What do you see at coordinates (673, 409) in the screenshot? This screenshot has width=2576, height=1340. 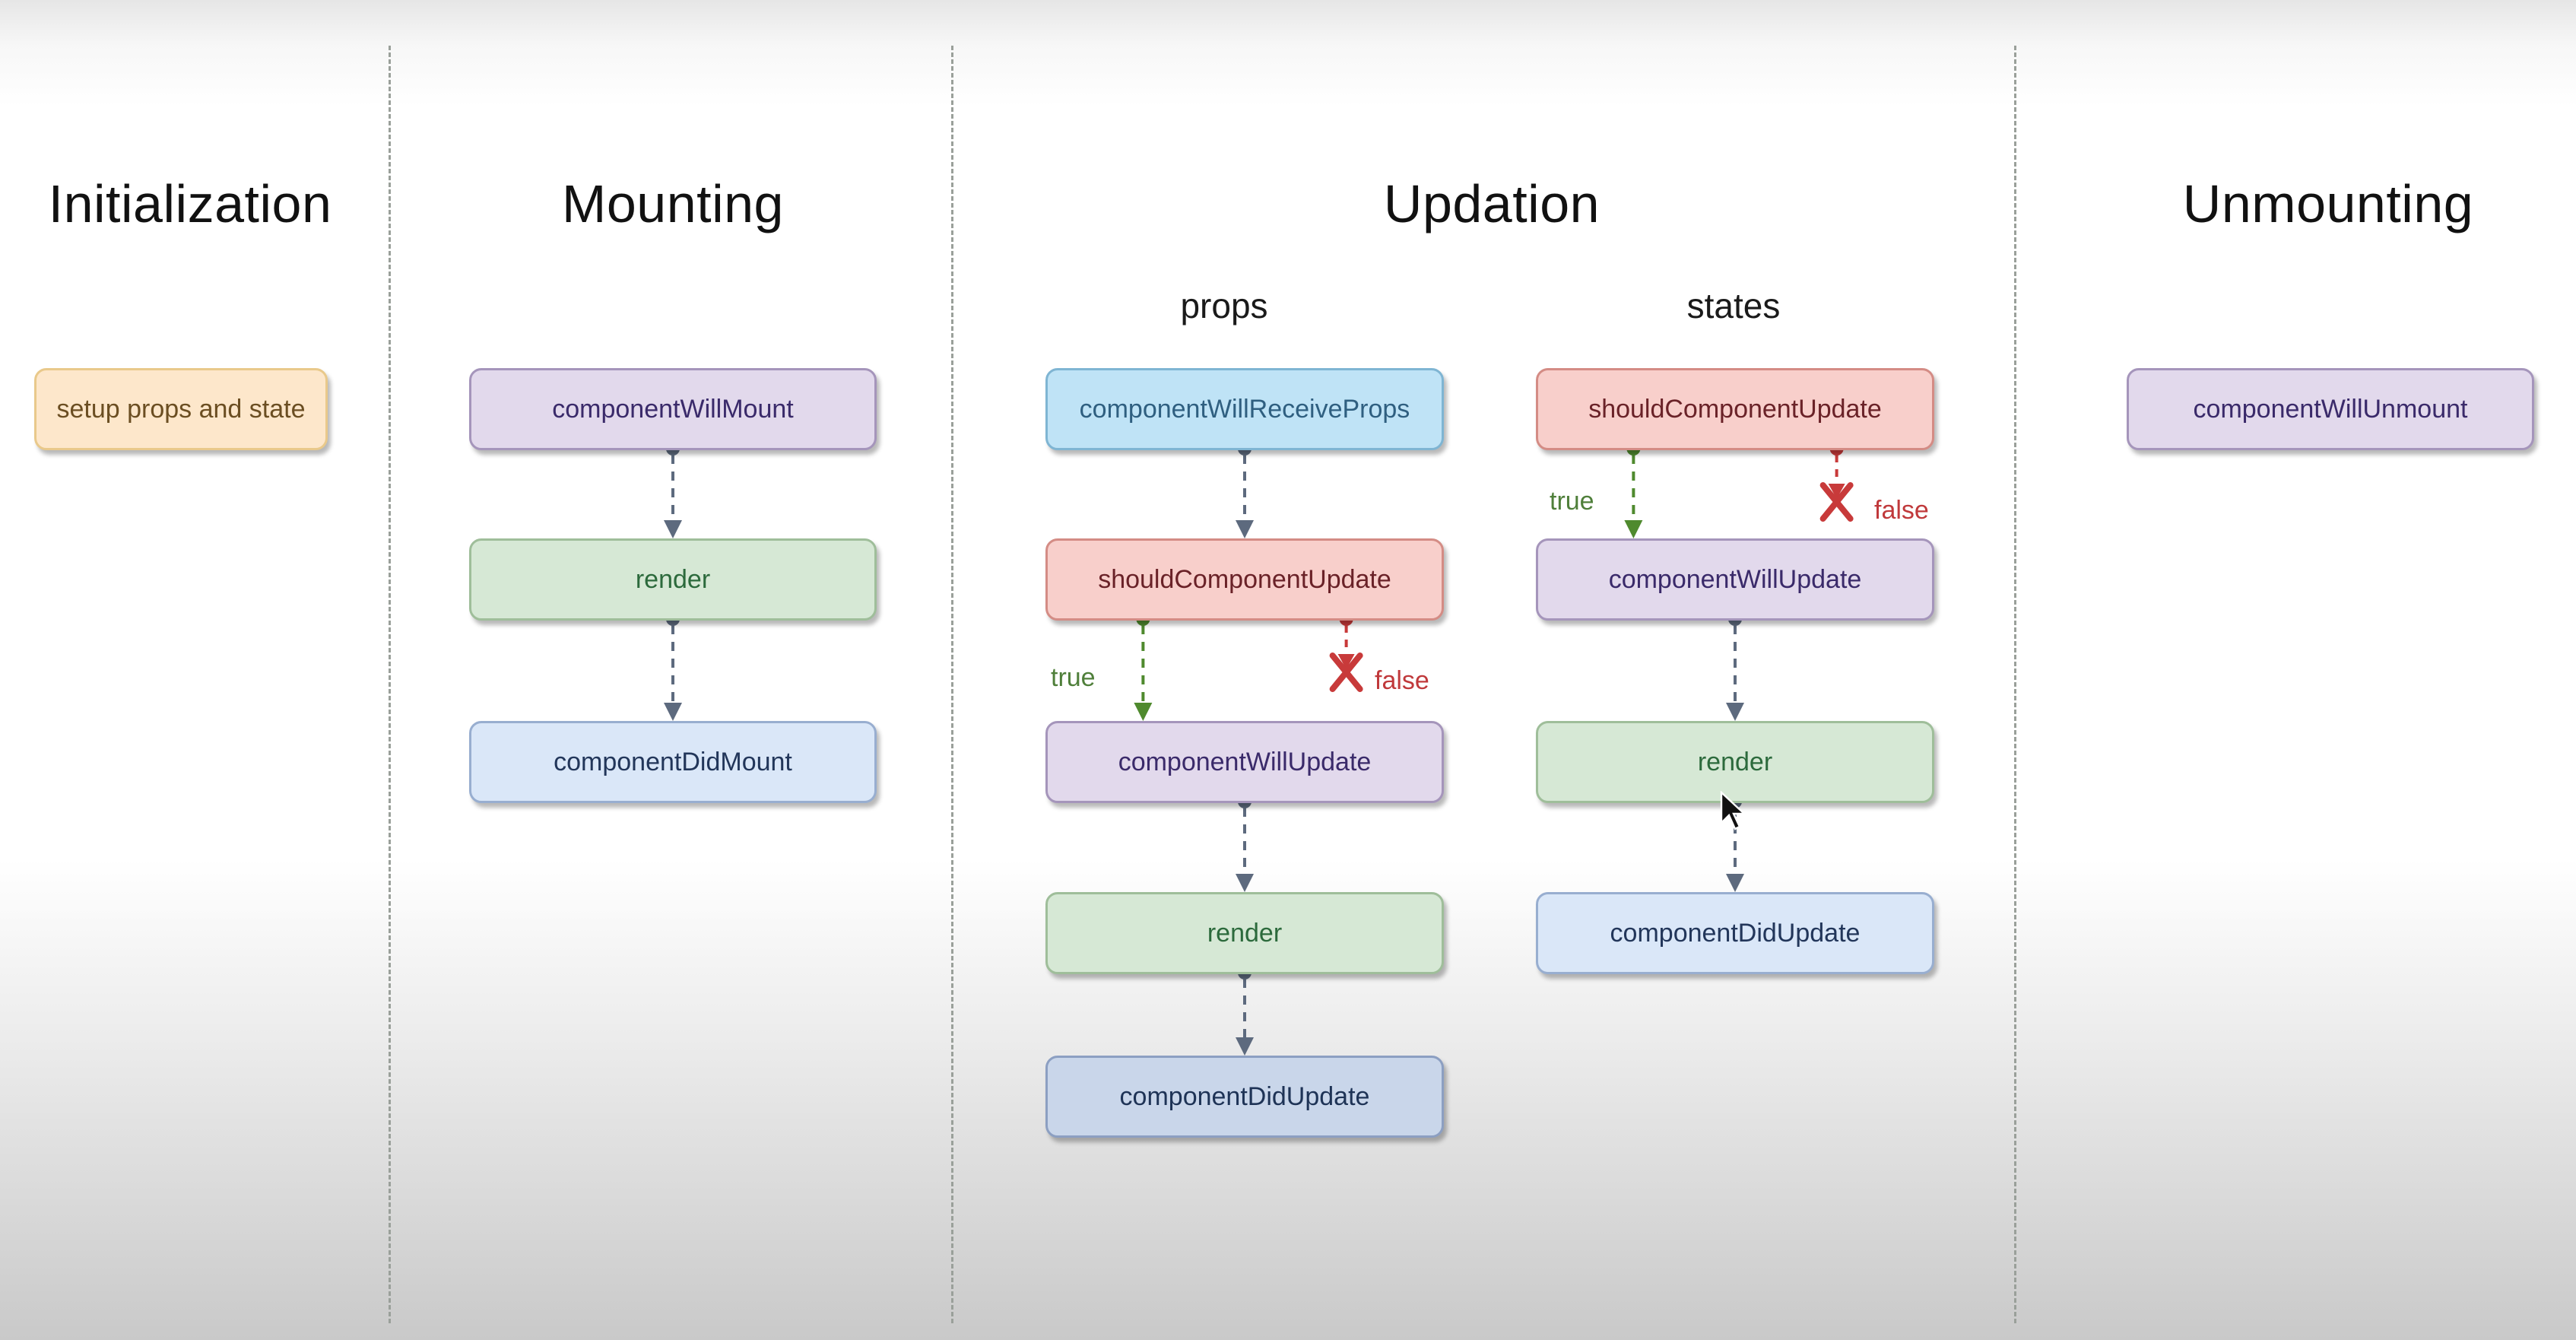 I see `node-component-will-mount: componentWillMount` at bounding box center [673, 409].